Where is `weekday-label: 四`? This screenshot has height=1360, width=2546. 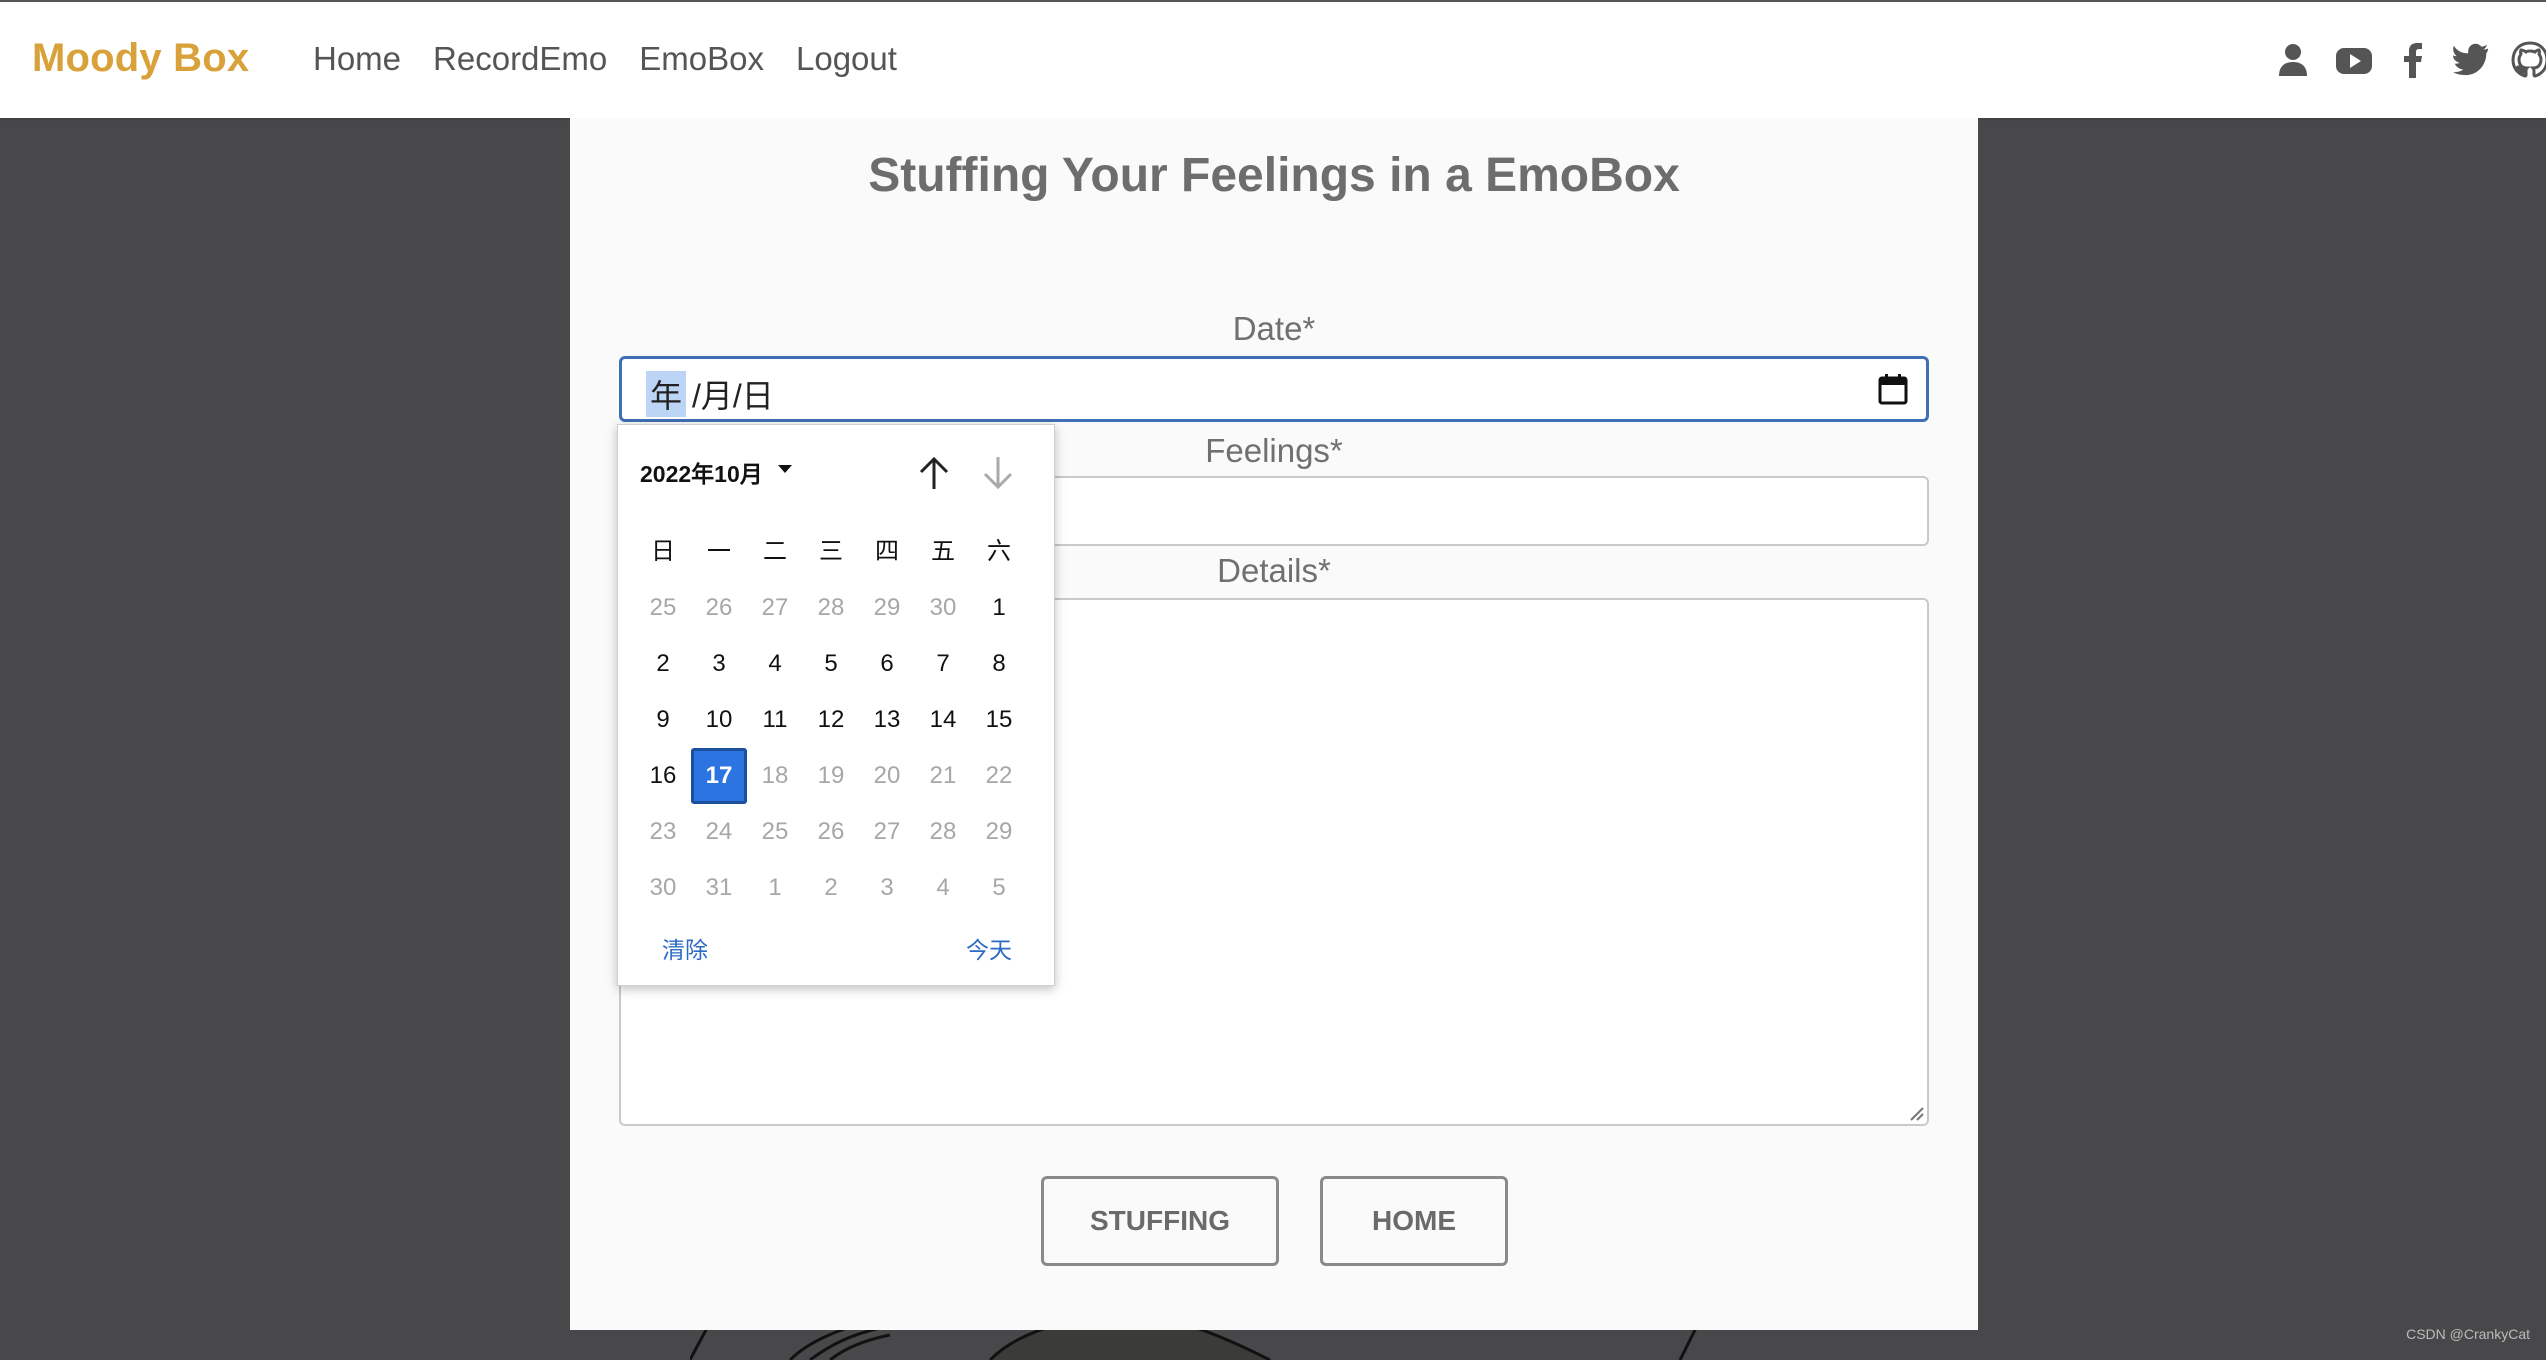
weekday-label: 四 is located at coordinates (887, 551).